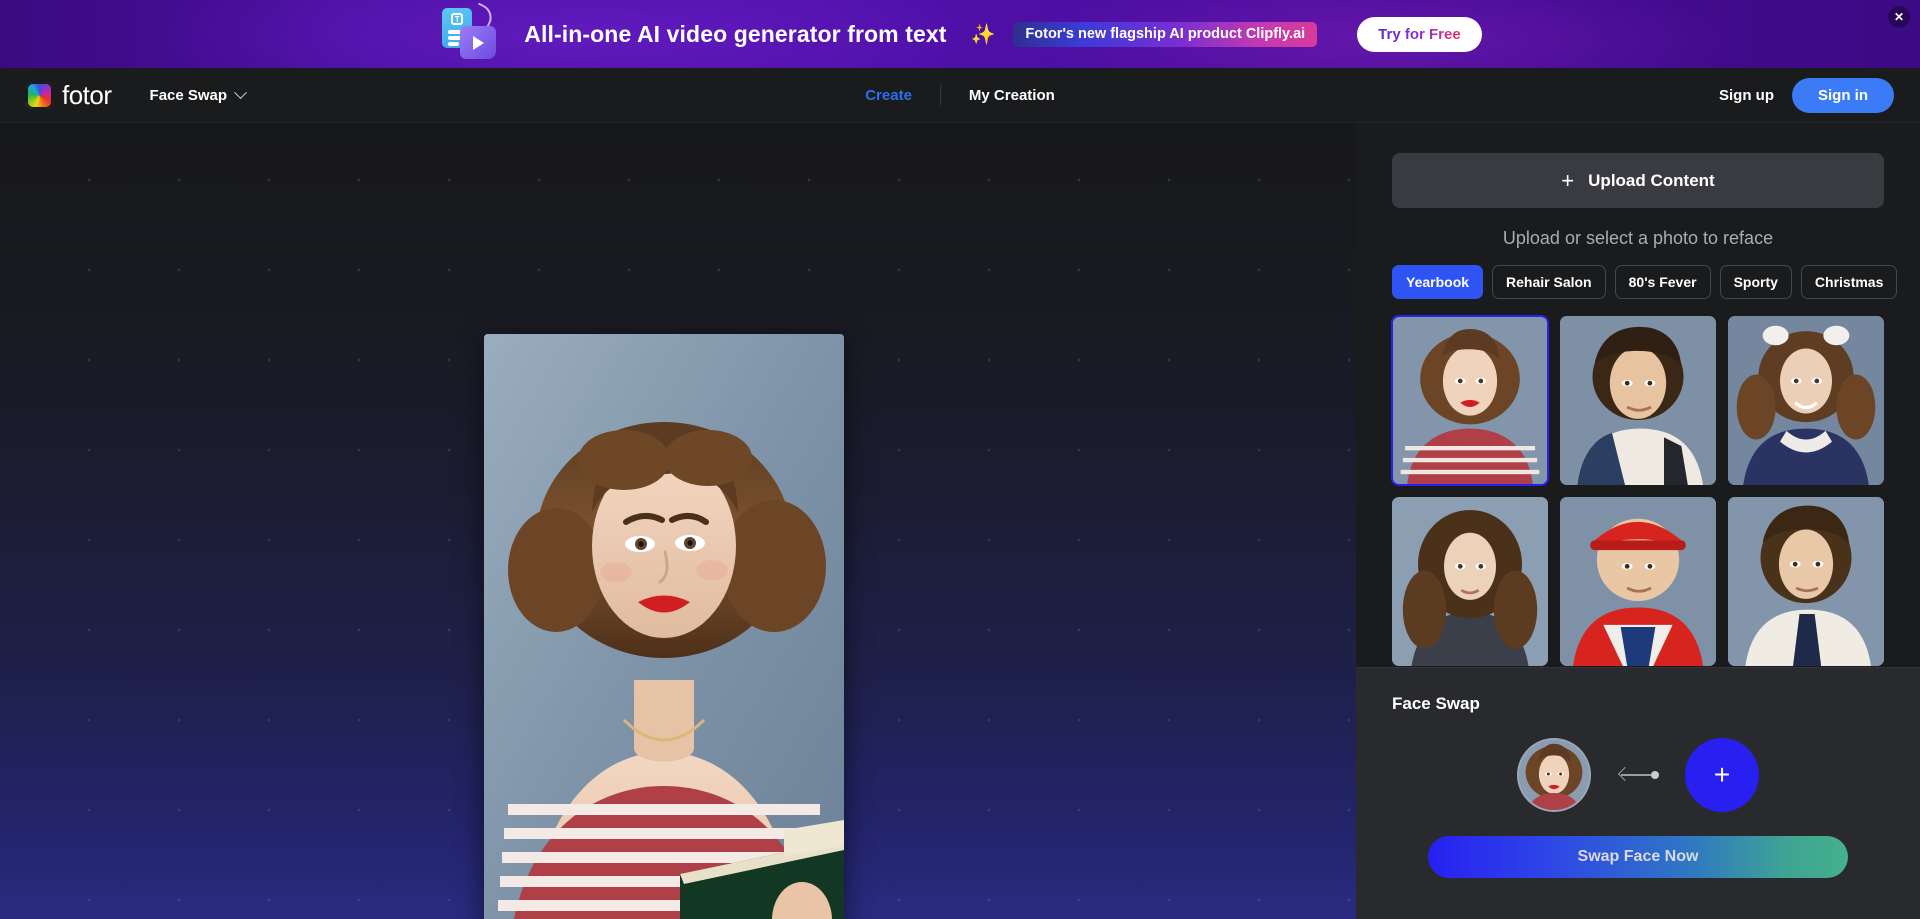 The height and width of the screenshot is (919, 1920). Describe the element at coordinates (1638, 857) in the screenshot. I see `swap-face-now-button: Swap Face Now` at that location.